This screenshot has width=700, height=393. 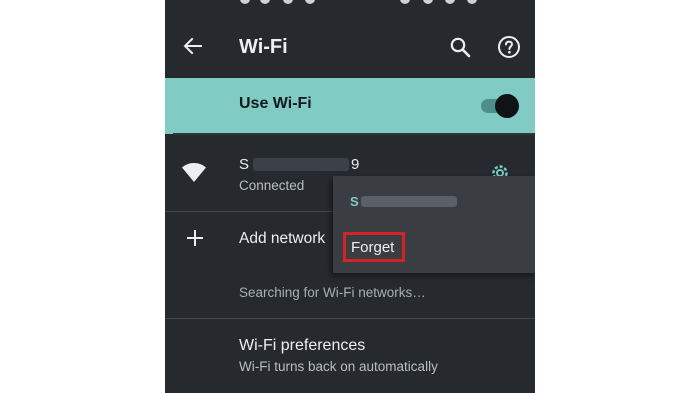 I want to click on back-arrow-icon, so click(x=193, y=46).